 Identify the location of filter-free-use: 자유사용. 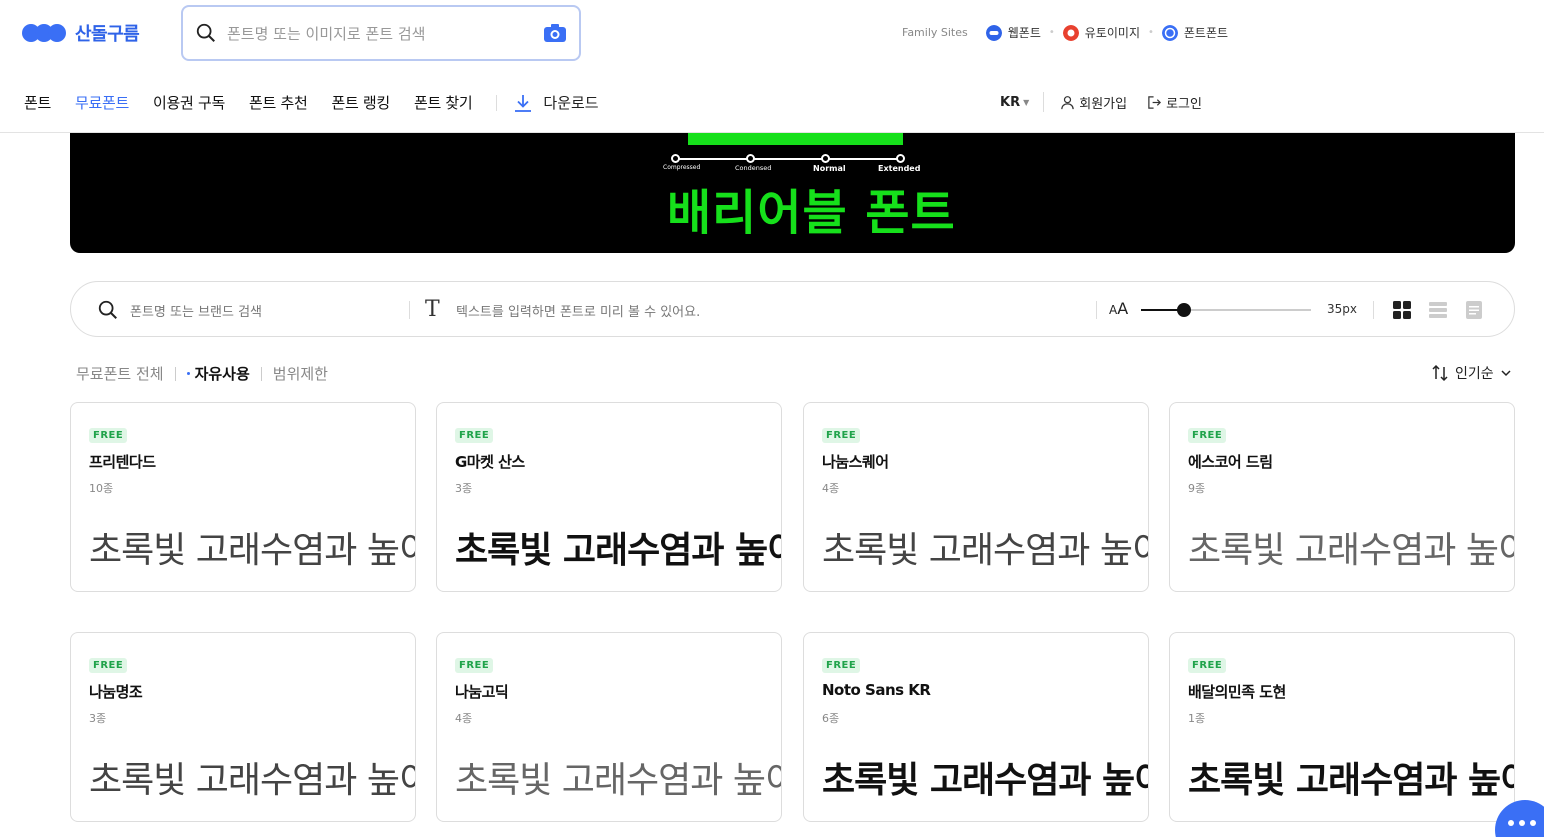
(218, 373).